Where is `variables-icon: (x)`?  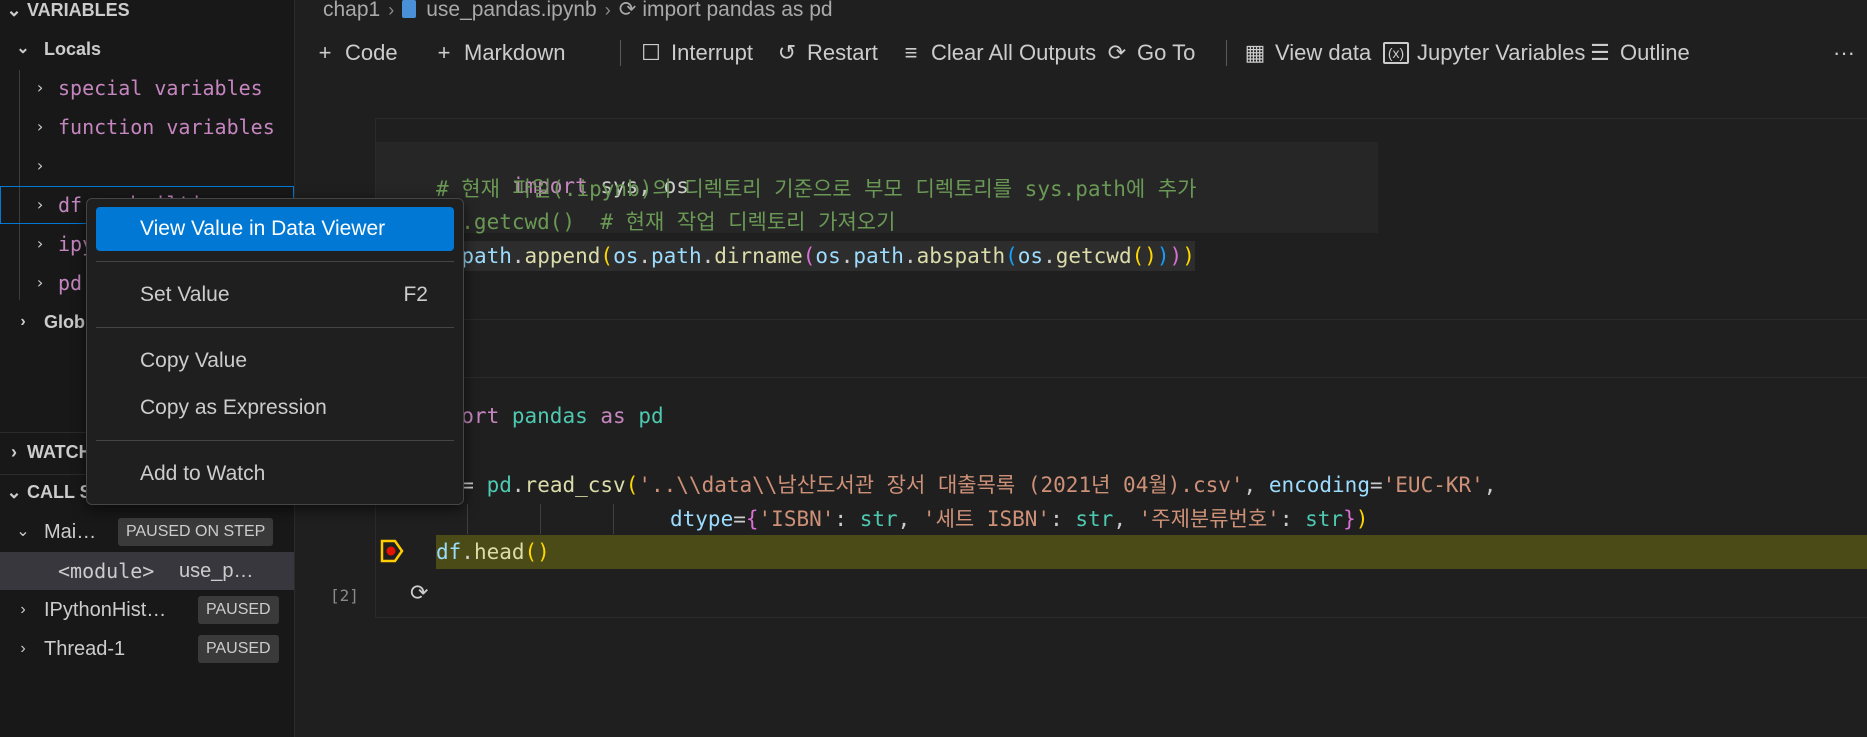 variables-icon: (x) is located at coordinates (1396, 53).